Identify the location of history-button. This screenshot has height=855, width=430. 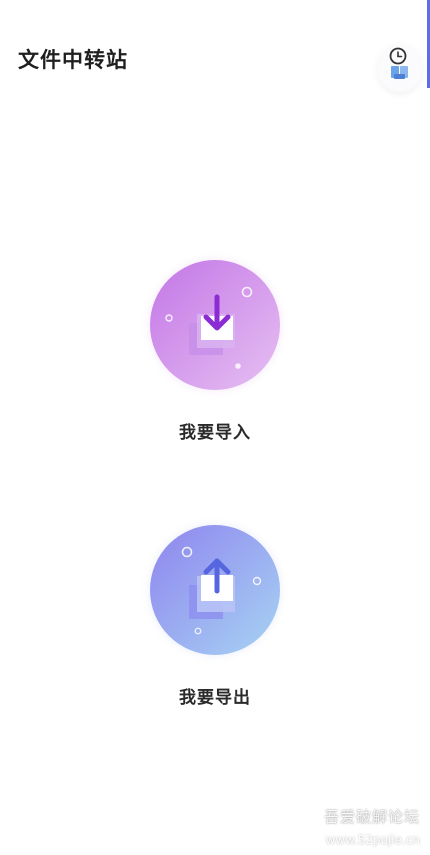
(400, 68).